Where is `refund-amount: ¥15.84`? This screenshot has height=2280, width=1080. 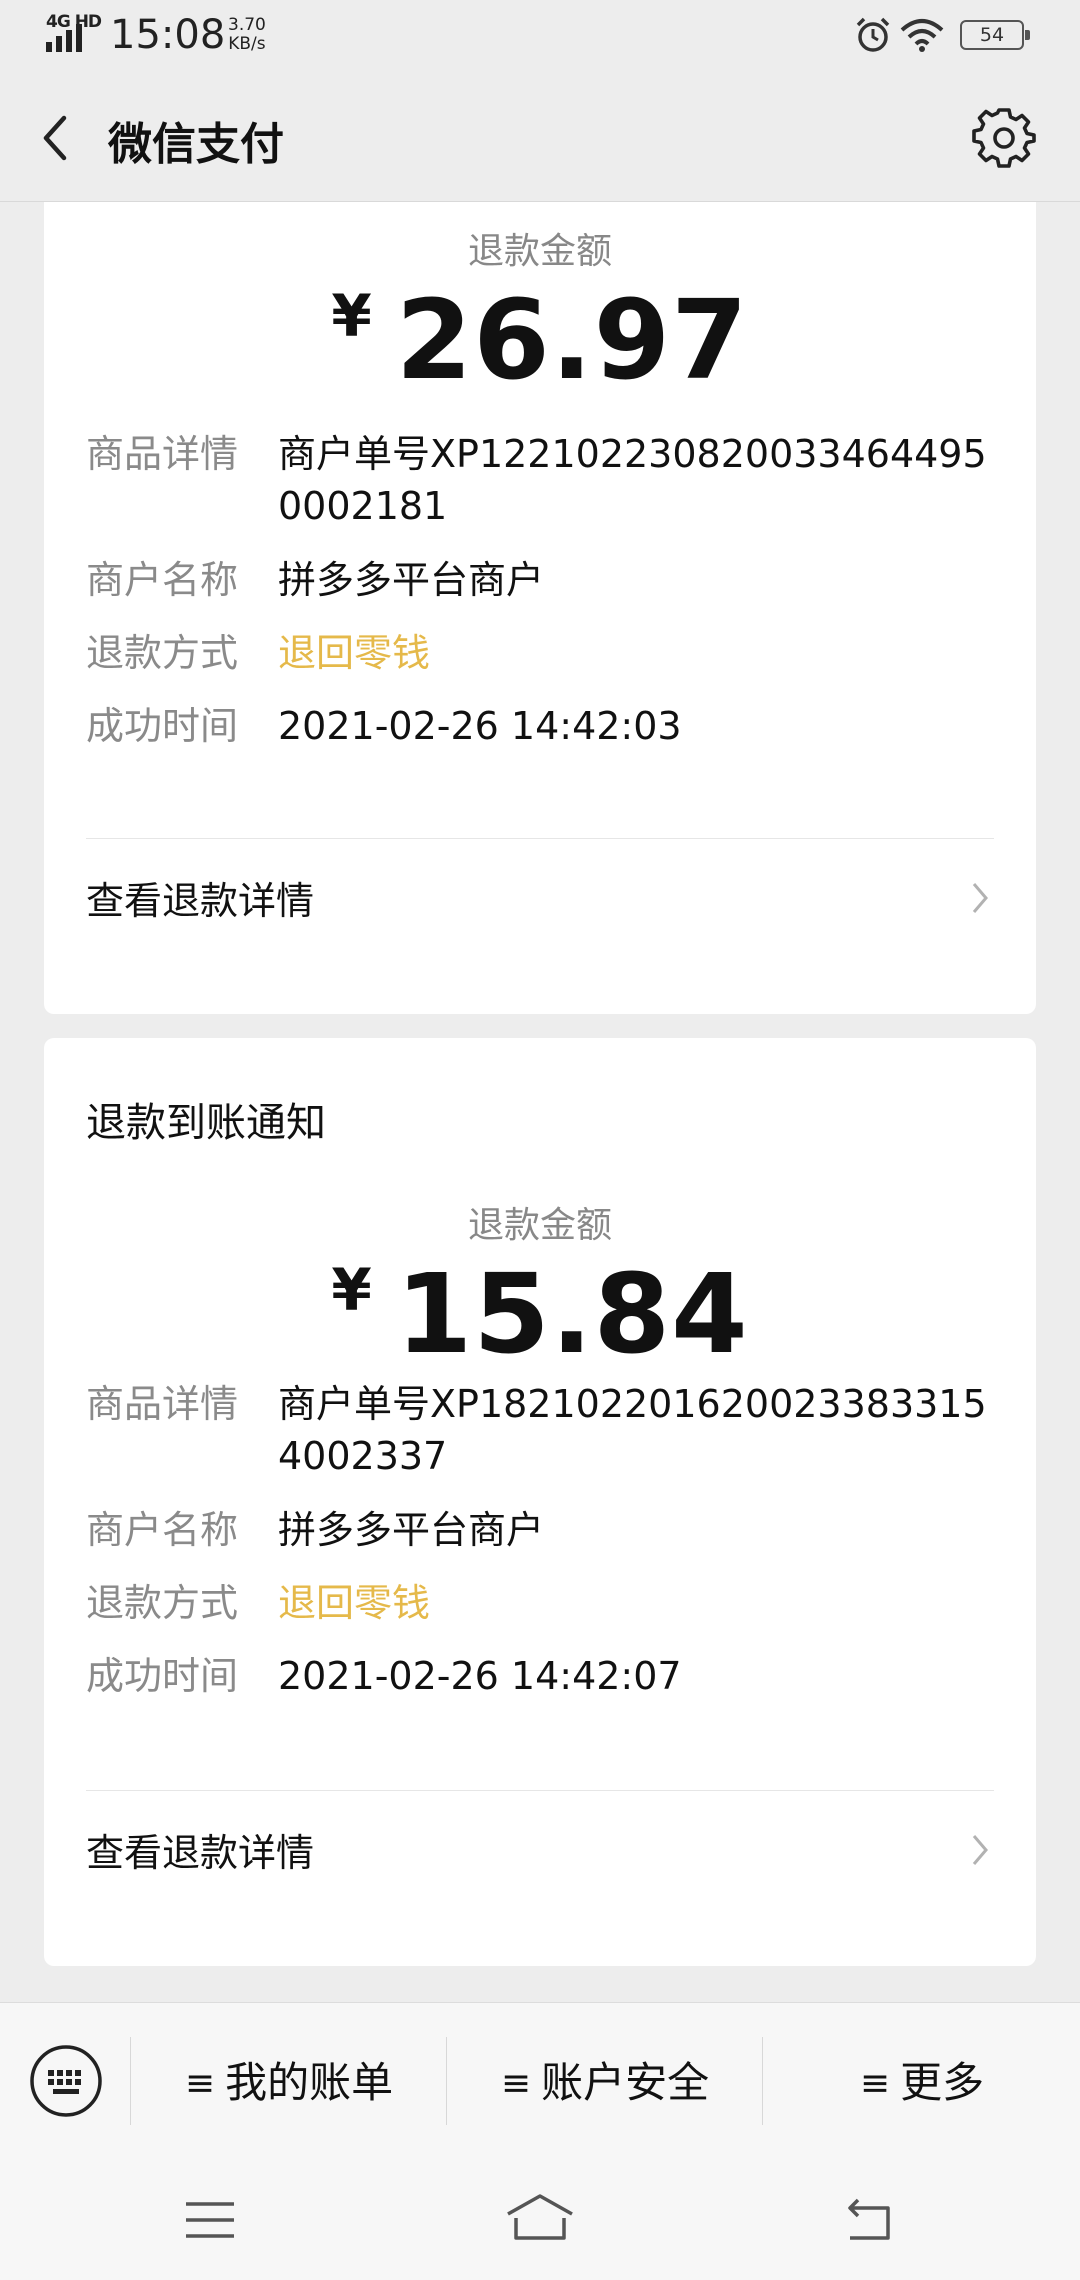 refund-amount: ¥15.84 is located at coordinates (540, 1314).